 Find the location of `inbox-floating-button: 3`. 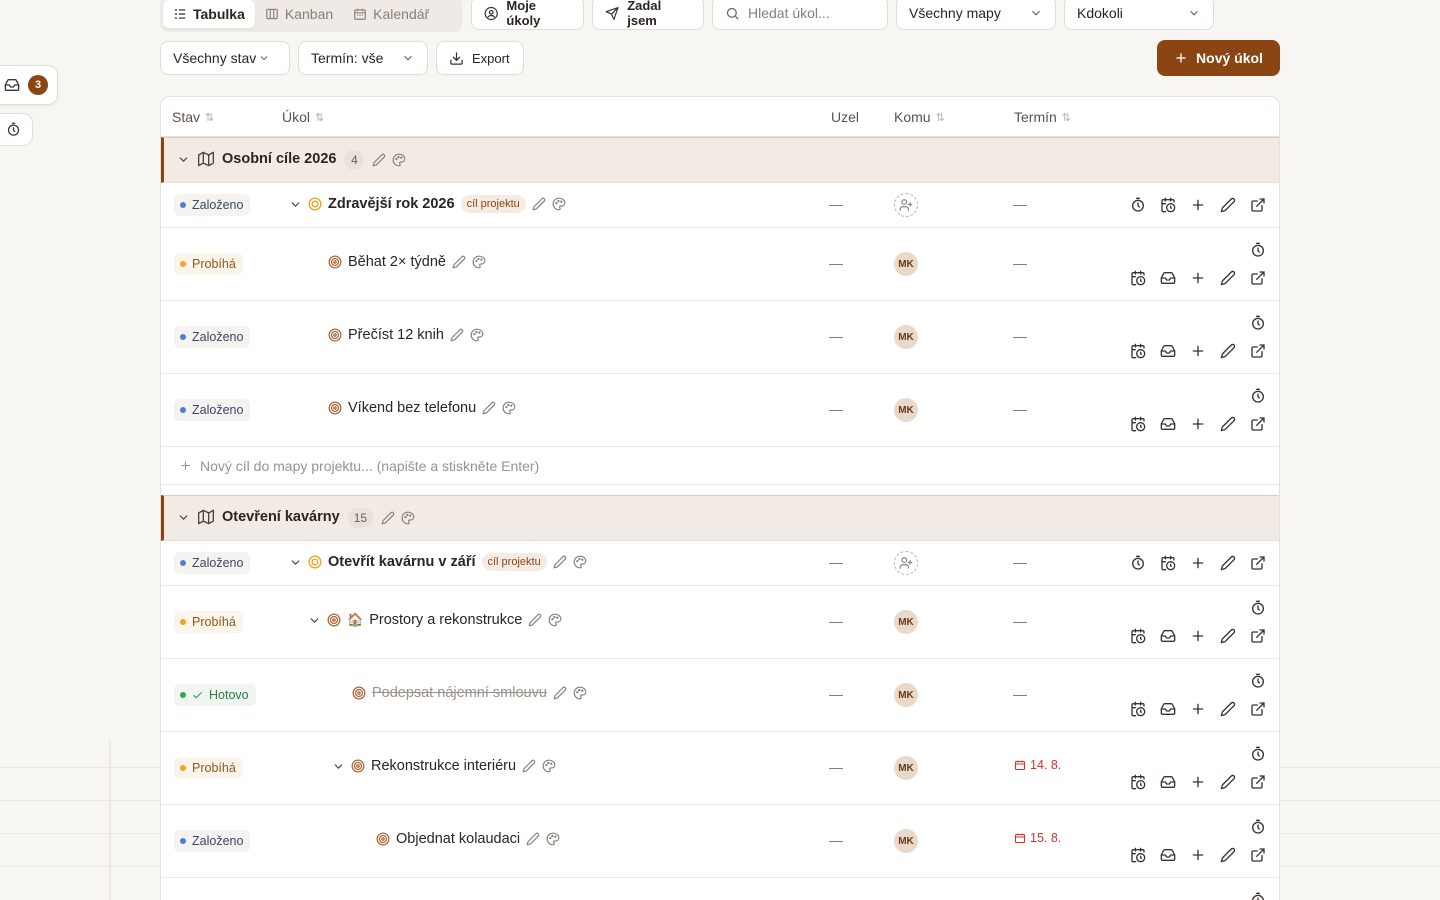

inbox-floating-button: 3 is located at coordinates (29, 85).